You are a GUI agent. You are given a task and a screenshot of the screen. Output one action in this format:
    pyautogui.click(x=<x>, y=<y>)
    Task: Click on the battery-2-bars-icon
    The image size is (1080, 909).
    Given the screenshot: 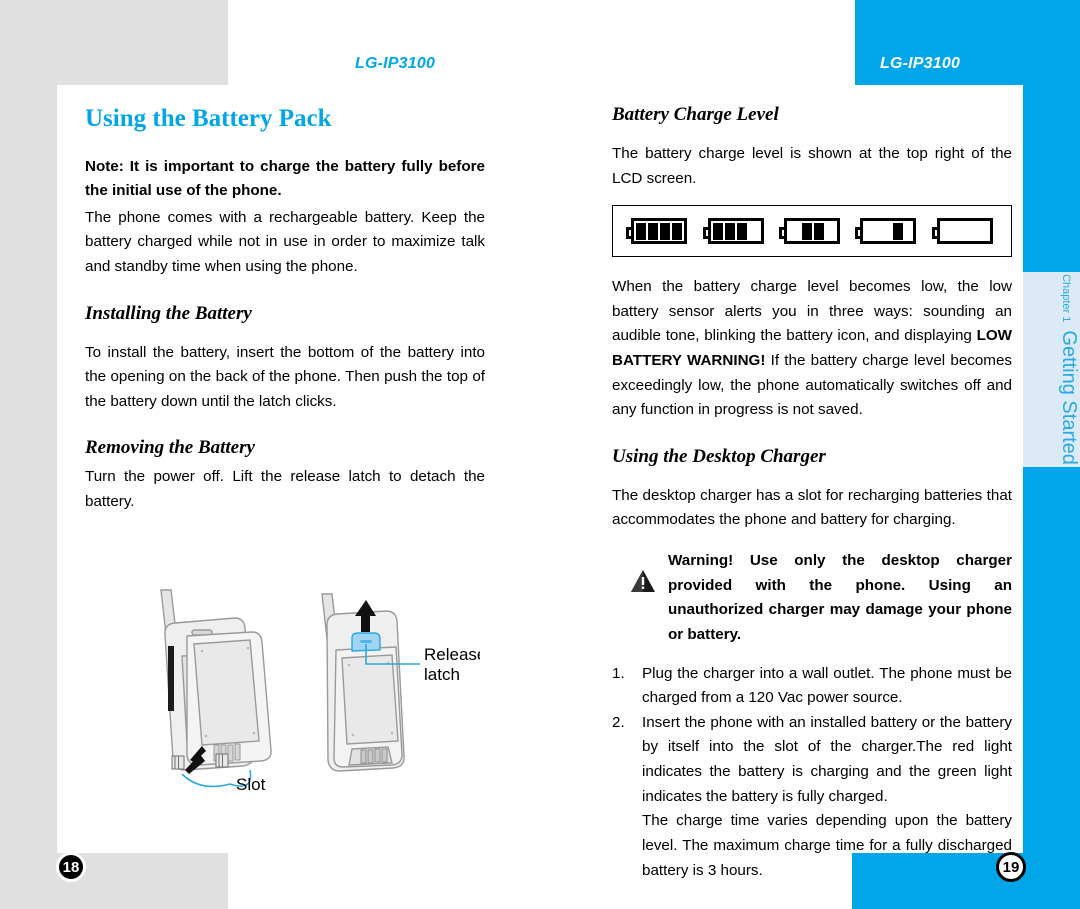 What is the action you would take?
    pyautogui.click(x=809, y=231)
    